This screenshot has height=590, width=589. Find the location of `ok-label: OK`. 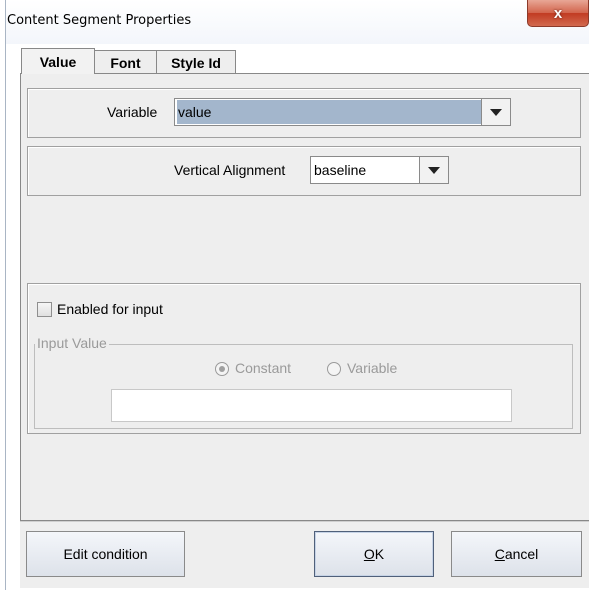

ok-label: OK is located at coordinates (374, 554).